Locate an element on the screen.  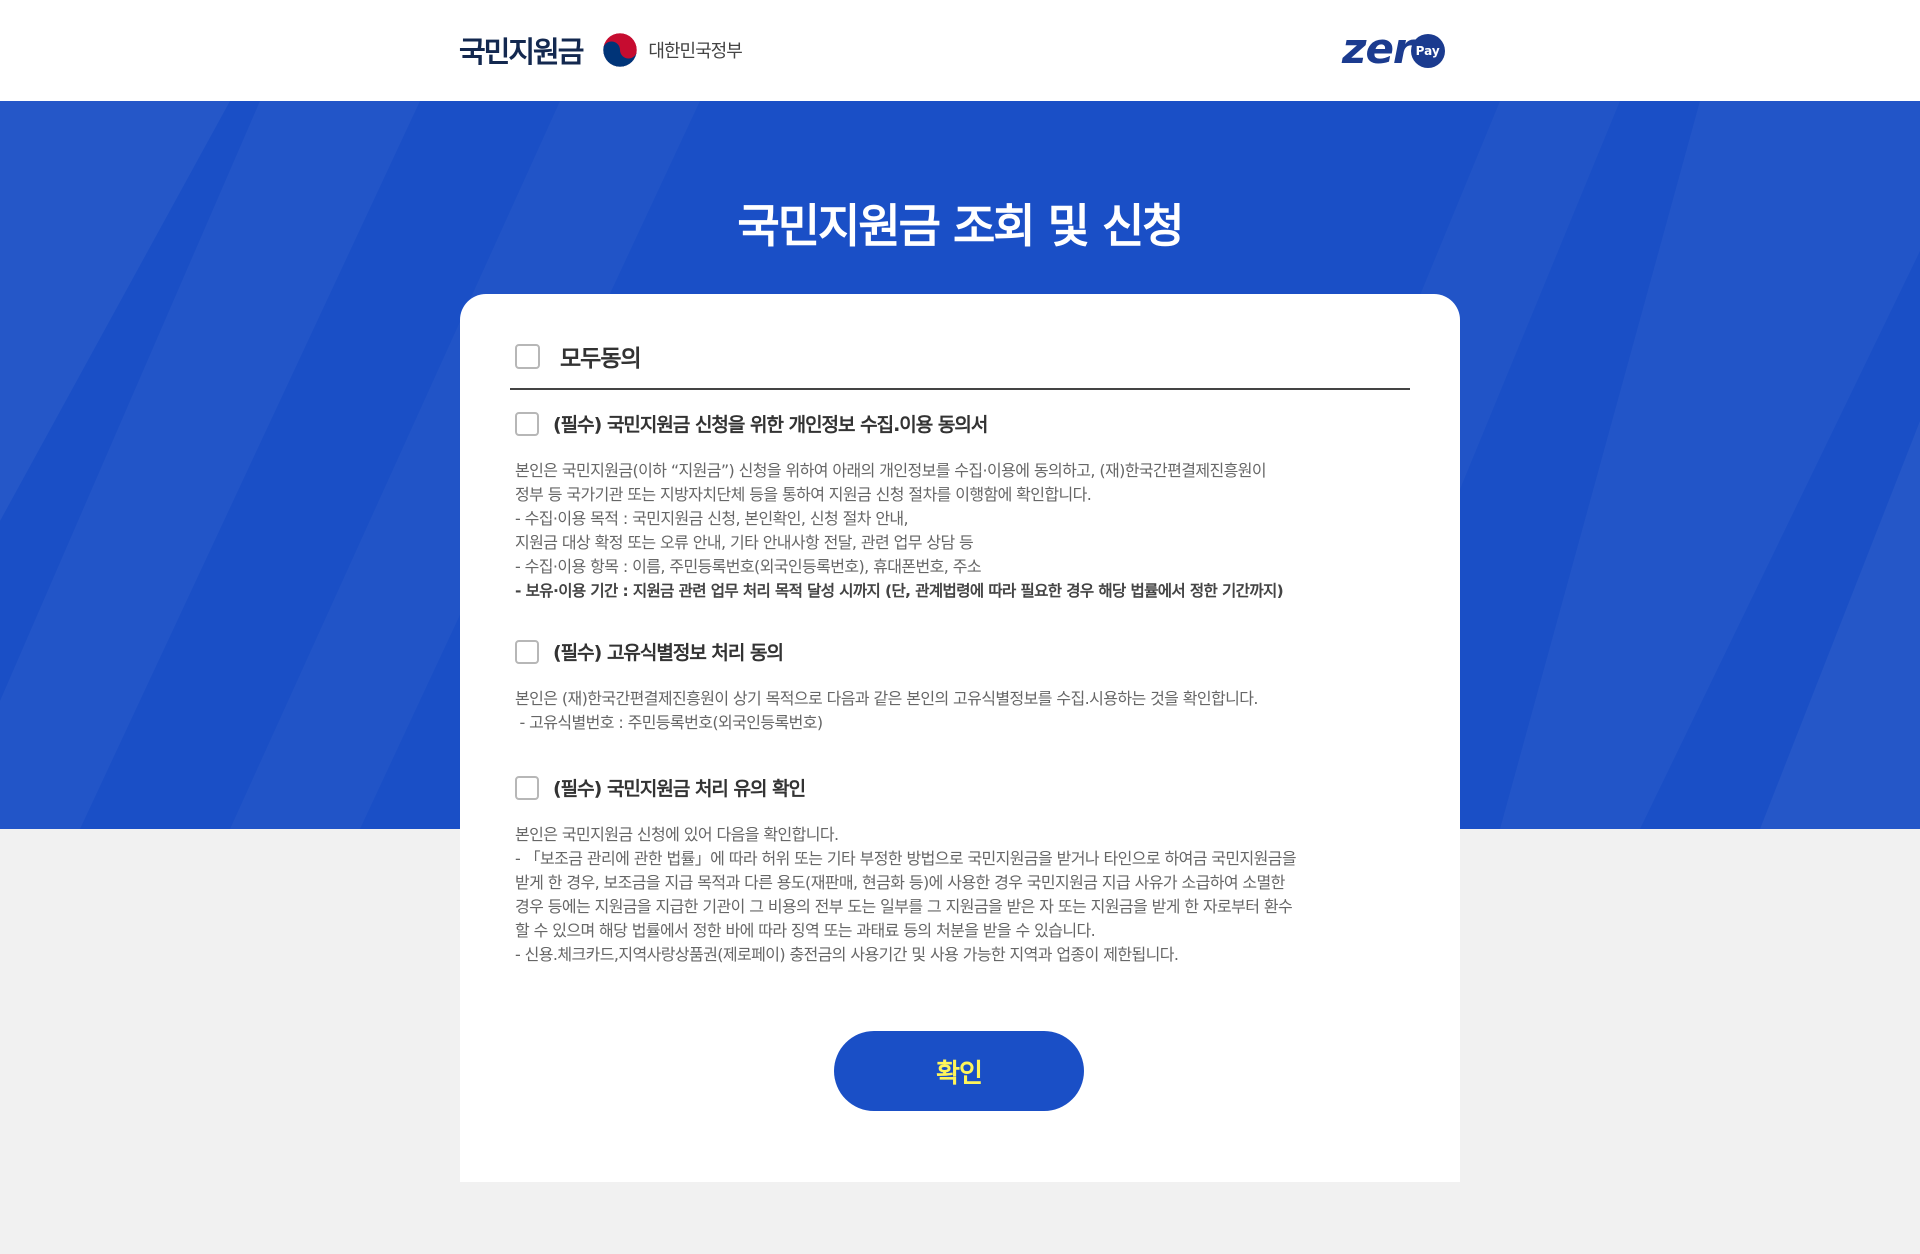
section-title: (필수) 국민지원금 처리 유의 확인 is located at coordinates (679, 787).